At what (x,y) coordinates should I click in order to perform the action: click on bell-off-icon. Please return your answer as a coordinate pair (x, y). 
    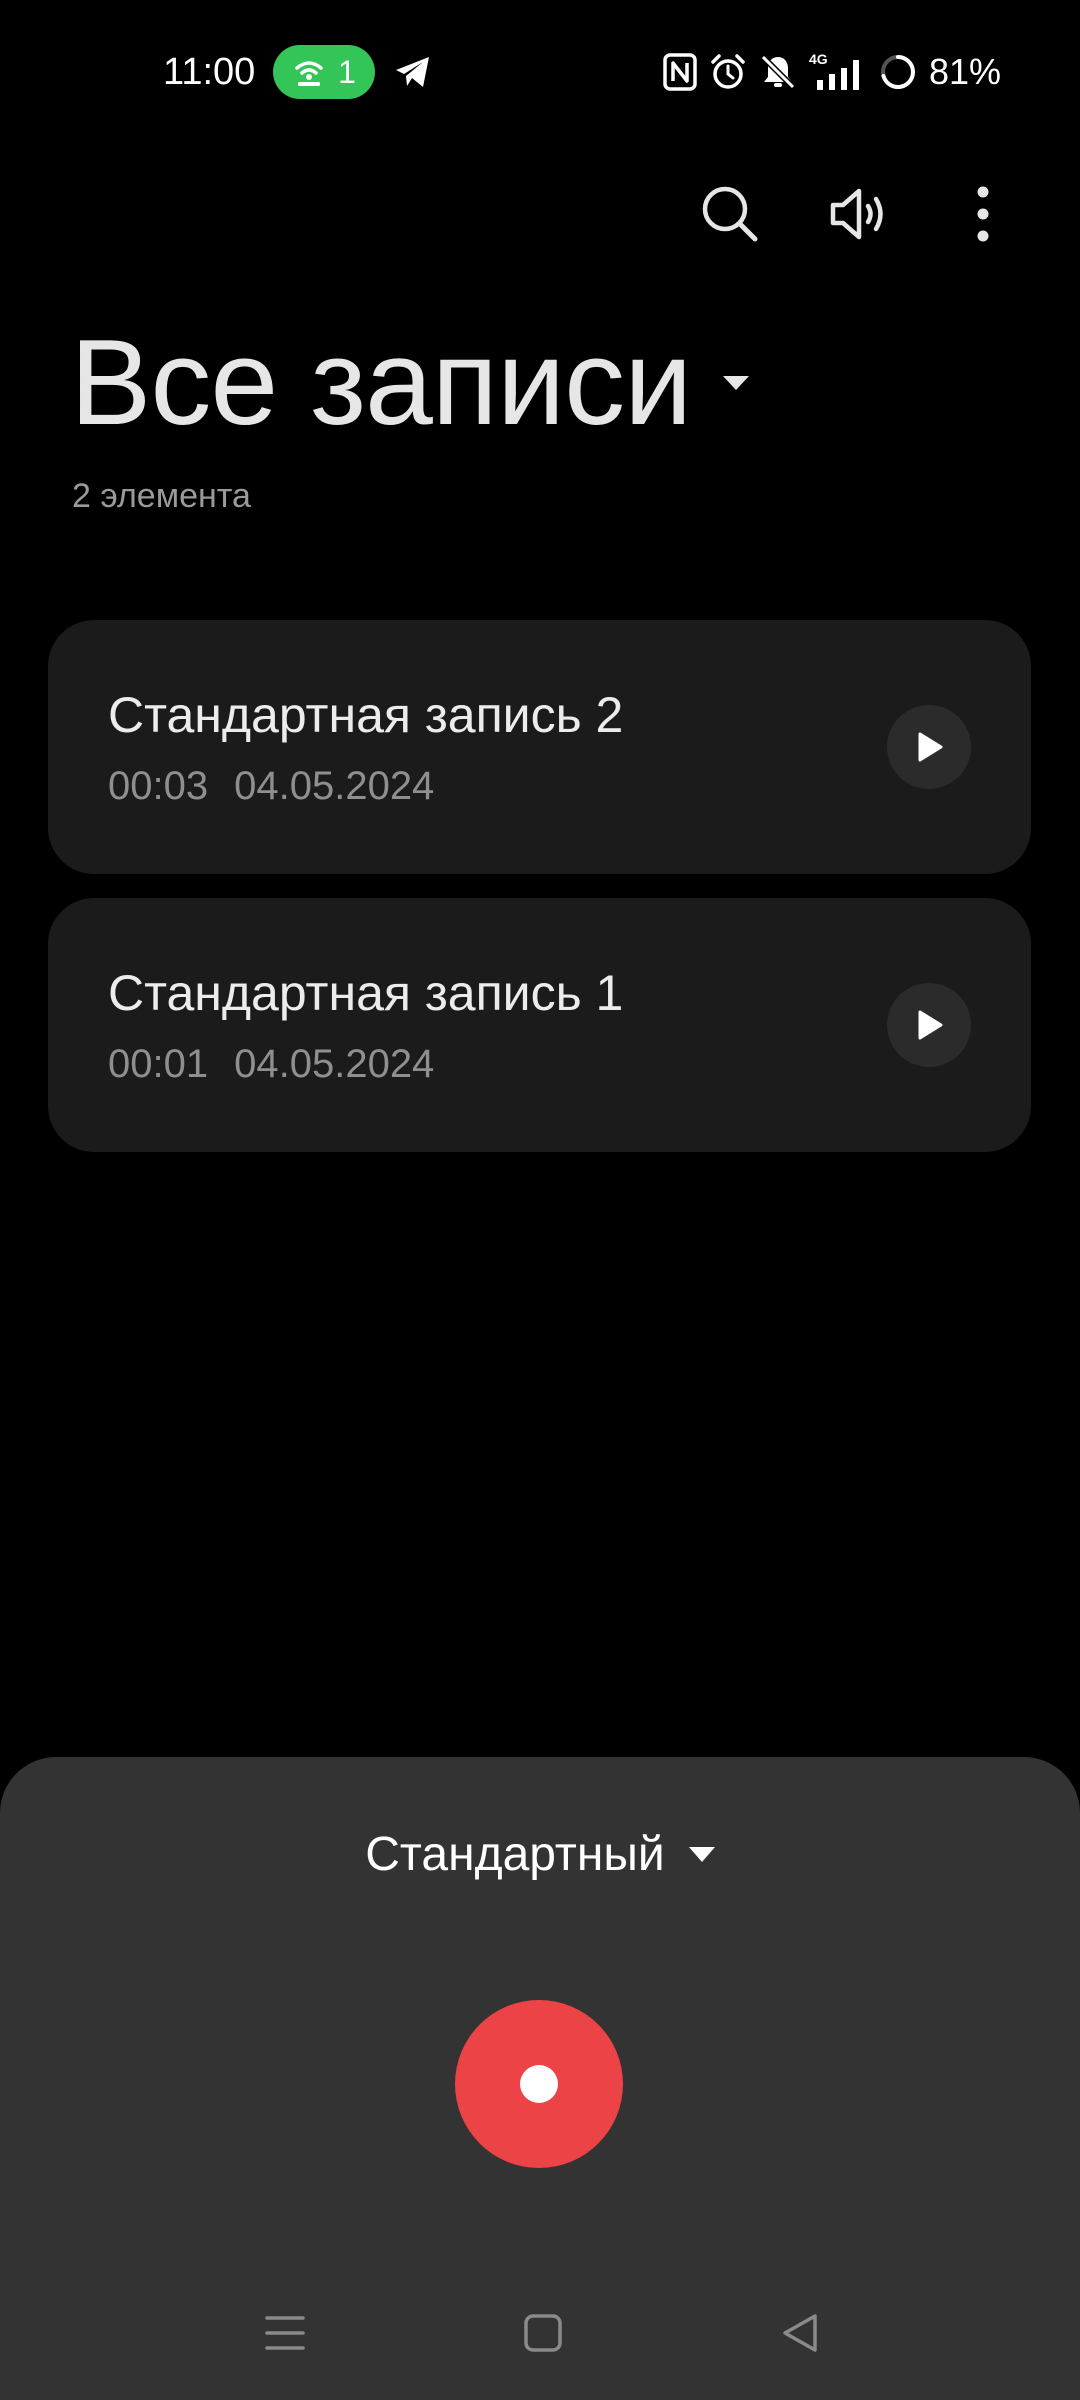
    Looking at the image, I should click on (778, 72).